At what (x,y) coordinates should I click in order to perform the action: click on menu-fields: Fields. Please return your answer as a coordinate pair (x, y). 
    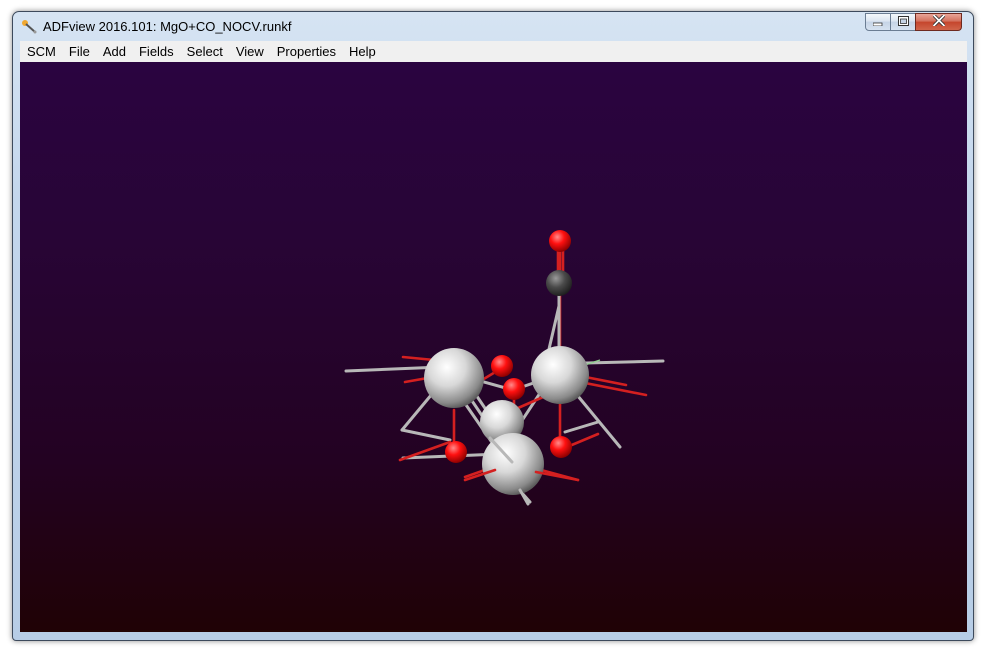
    Looking at the image, I should click on (156, 51).